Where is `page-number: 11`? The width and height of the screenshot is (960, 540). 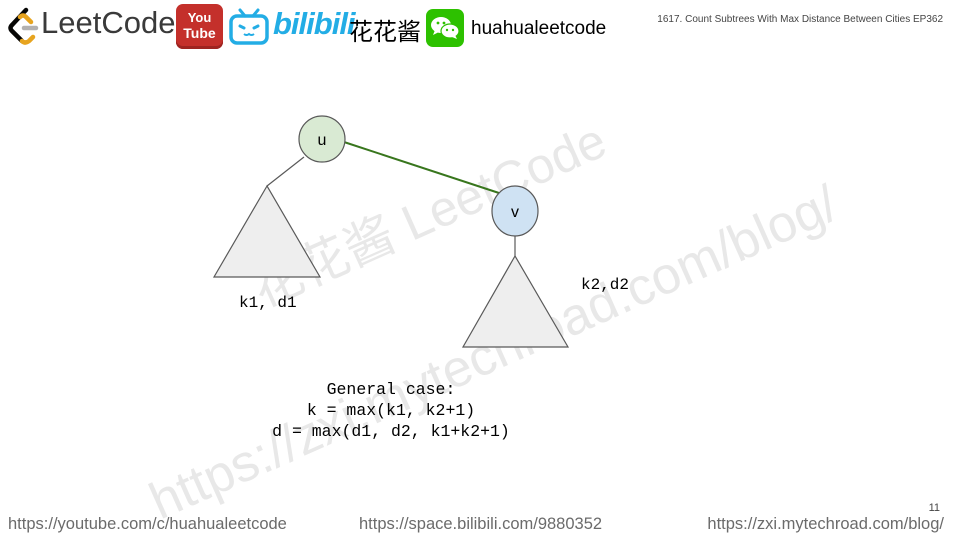 page-number: 11 is located at coordinates (934, 508).